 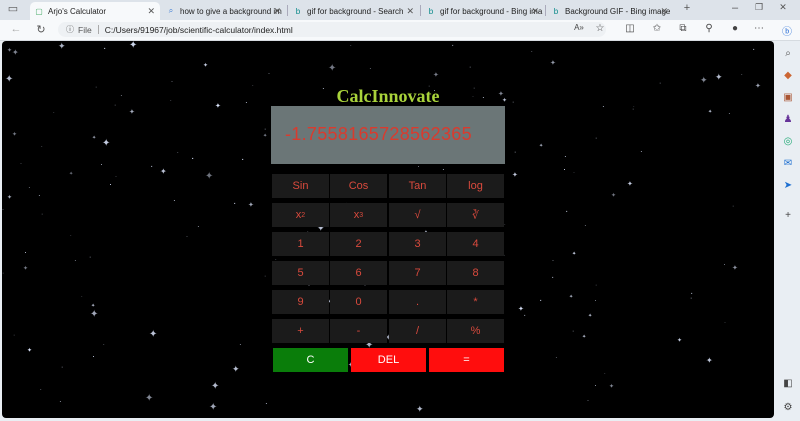 I want to click on key-2-3: 4, so click(x=475, y=244).